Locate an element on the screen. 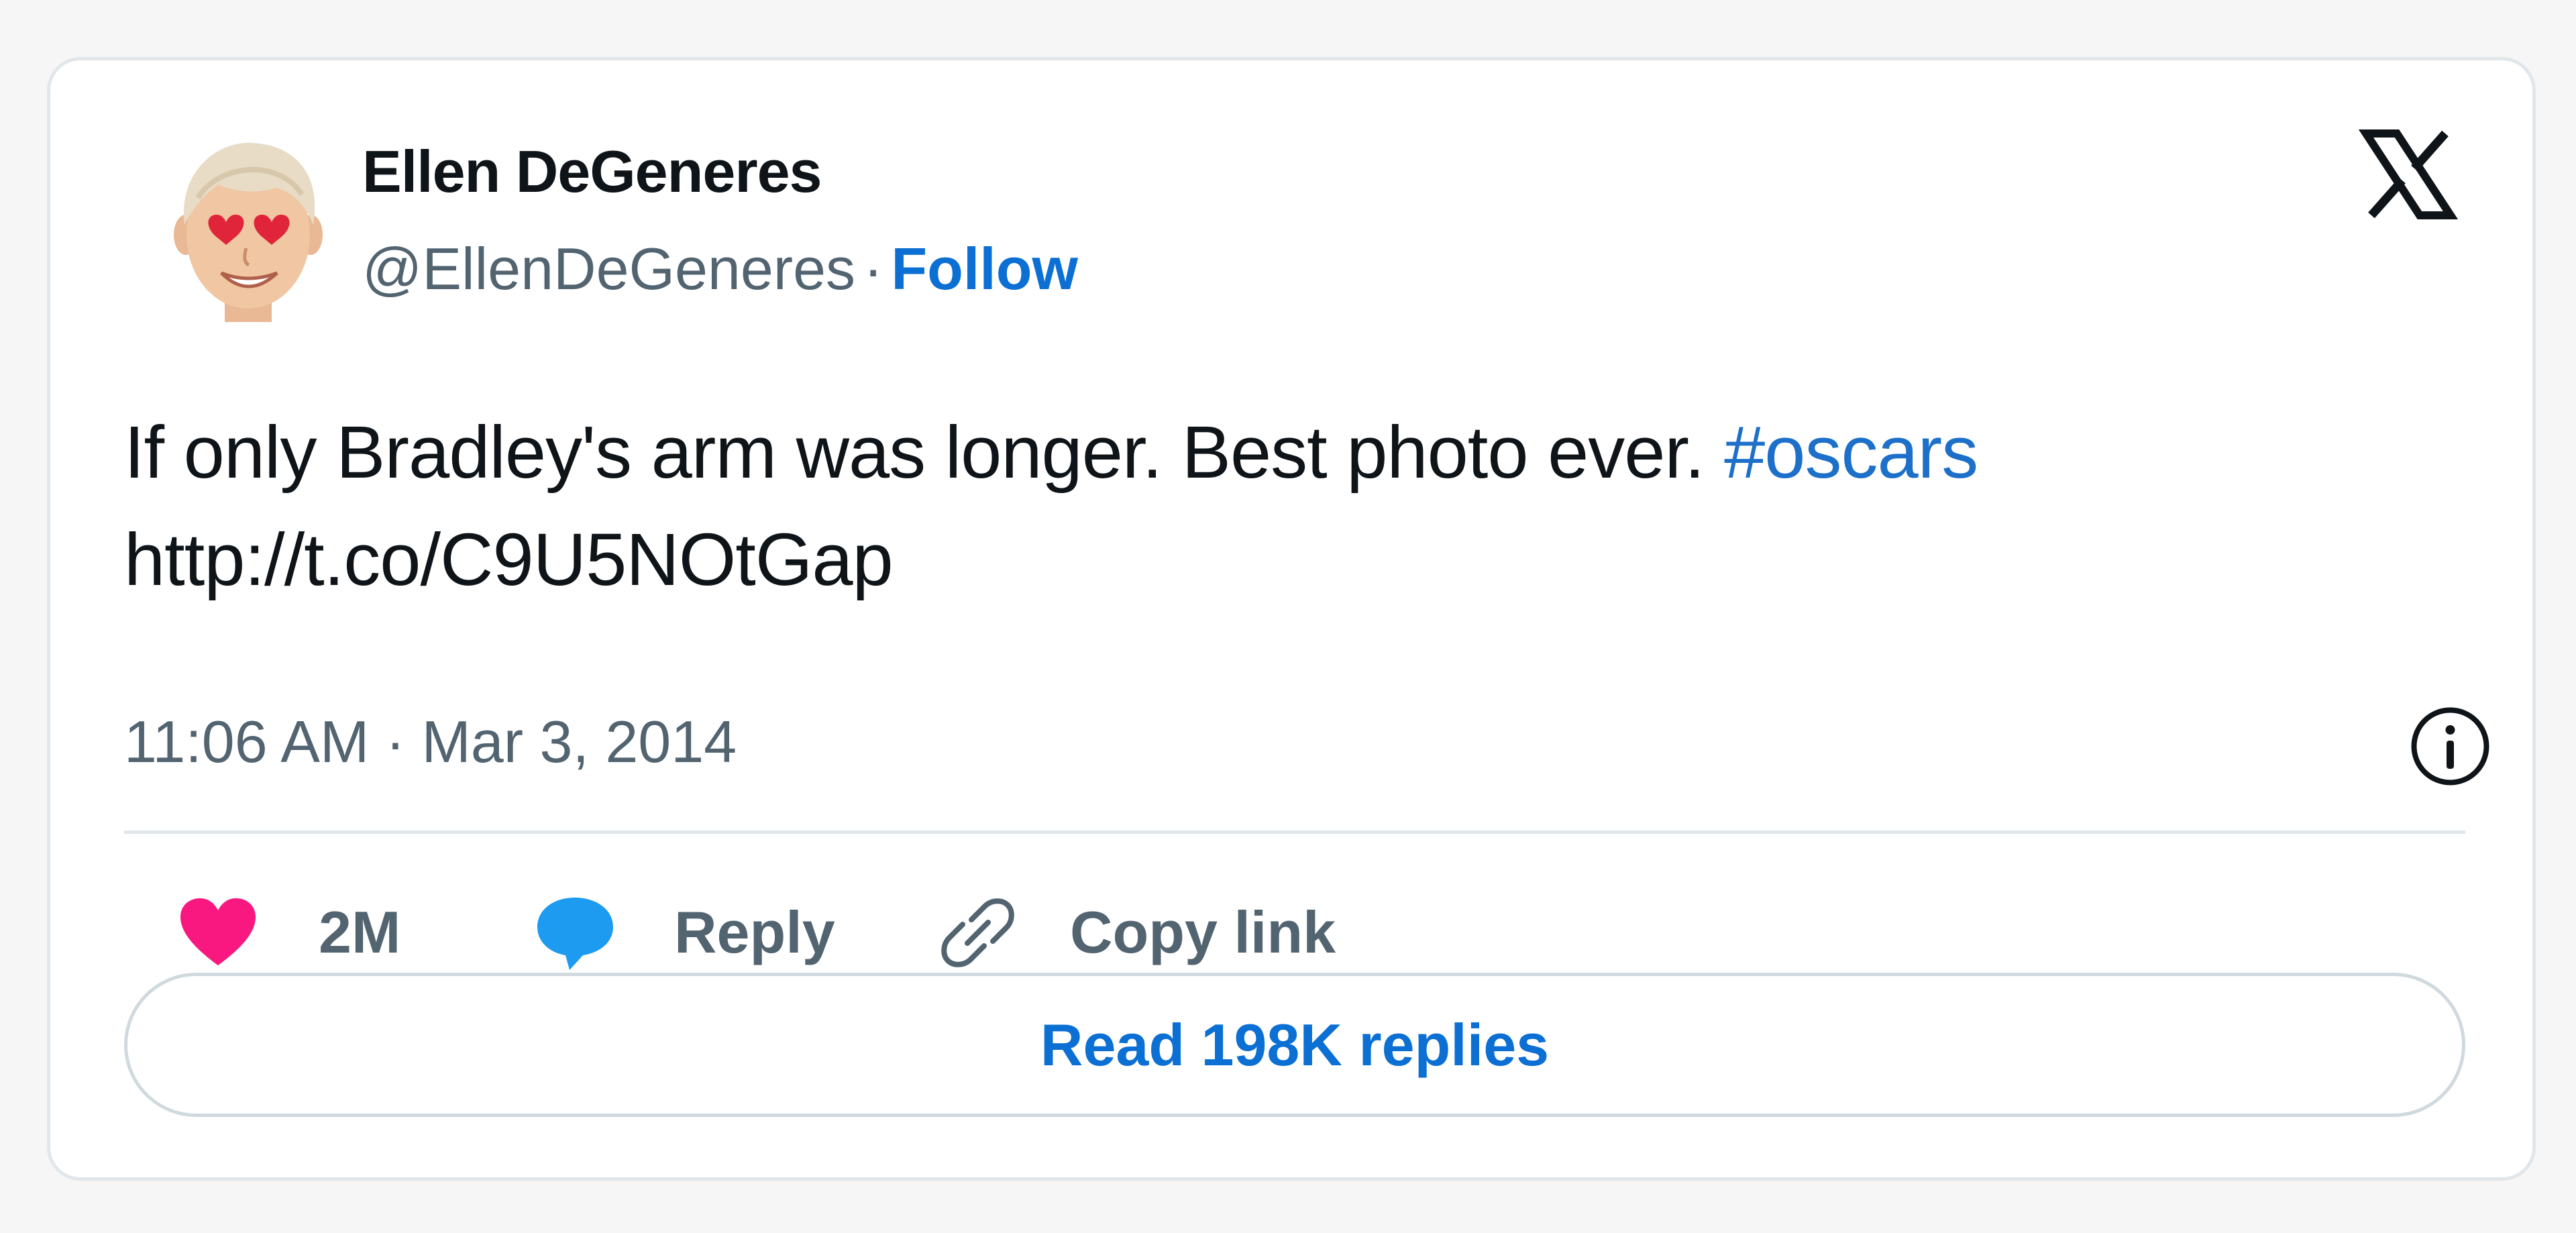 Image resolution: width=2576 pixels, height=1233 pixels. like-button: 2M is located at coordinates (289, 933).